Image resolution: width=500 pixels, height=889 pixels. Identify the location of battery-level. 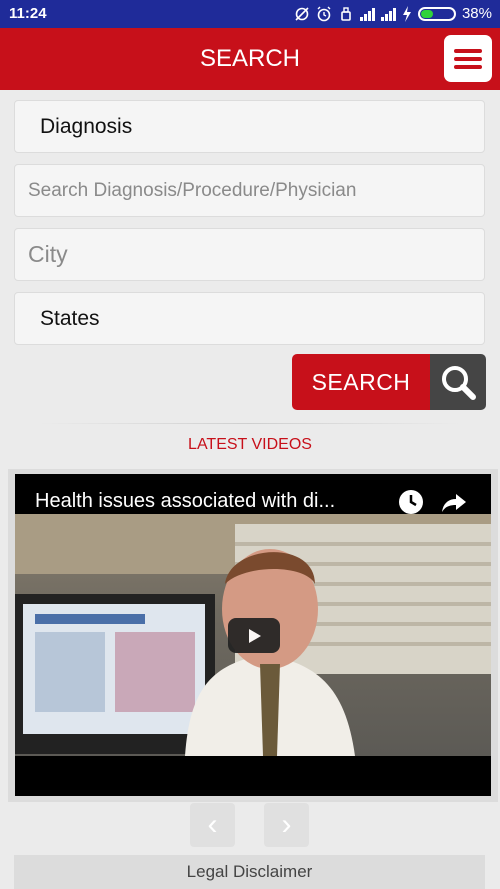
(426, 13).